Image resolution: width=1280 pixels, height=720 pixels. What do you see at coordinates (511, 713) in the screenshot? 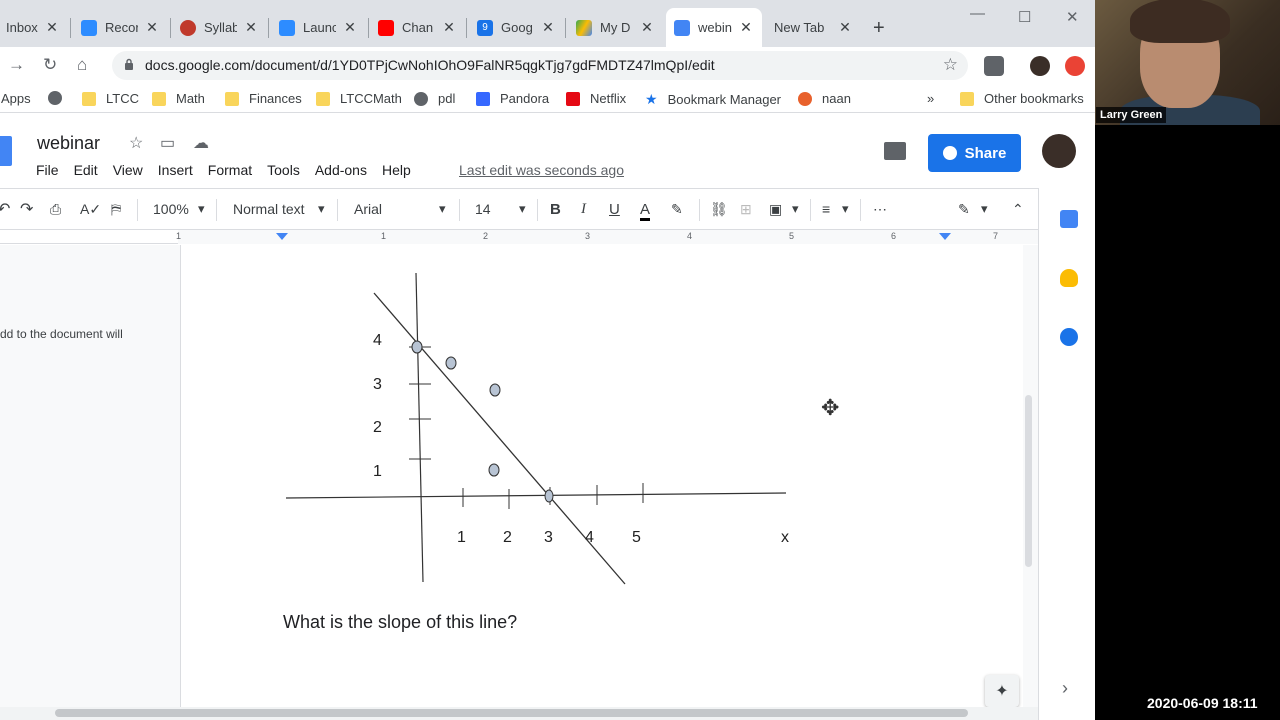
I see `scrollbar-thumb` at bounding box center [511, 713].